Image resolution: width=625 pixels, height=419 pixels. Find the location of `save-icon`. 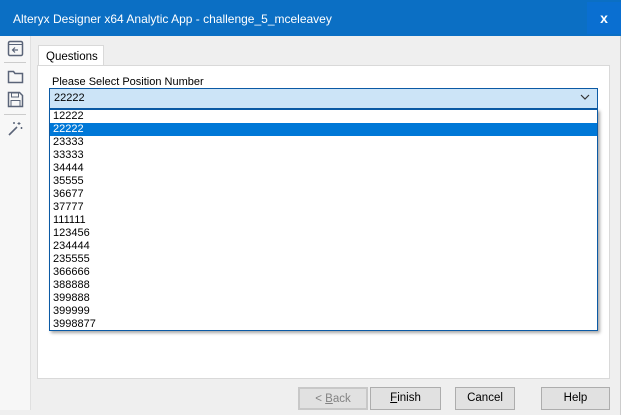

save-icon is located at coordinates (15, 99).